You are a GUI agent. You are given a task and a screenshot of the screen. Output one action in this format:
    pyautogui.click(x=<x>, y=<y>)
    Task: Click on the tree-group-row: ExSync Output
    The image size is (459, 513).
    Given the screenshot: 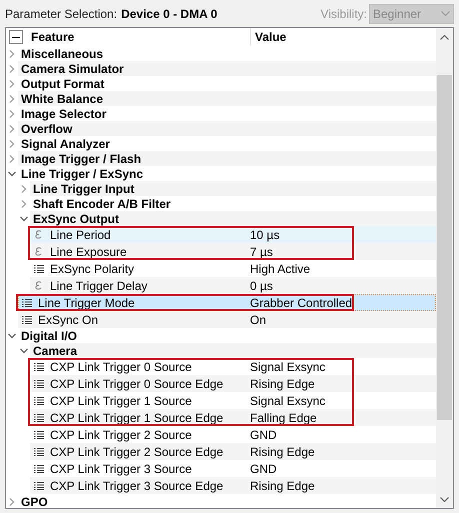 What is the action you would take?
    pyautogui.click(x=233, y=218)
    